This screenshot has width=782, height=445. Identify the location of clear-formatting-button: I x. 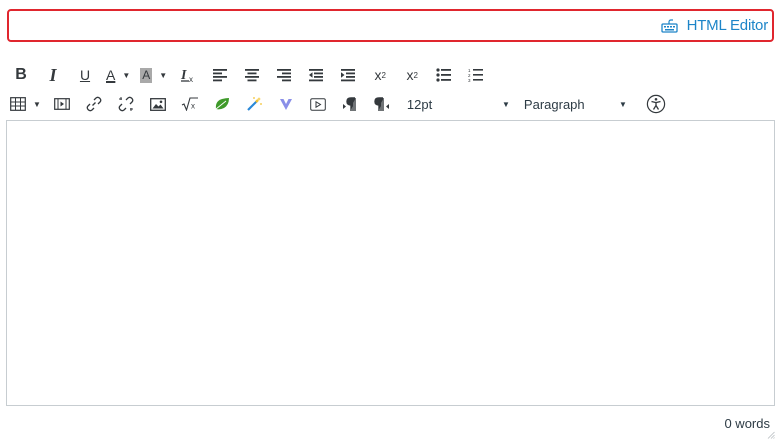
(188, 75).